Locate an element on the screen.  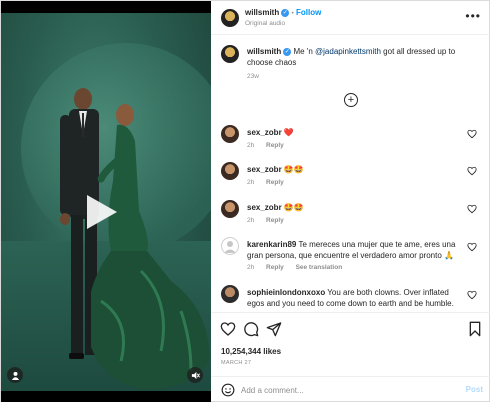
post-button: Post is located at coordinates (474, 389).